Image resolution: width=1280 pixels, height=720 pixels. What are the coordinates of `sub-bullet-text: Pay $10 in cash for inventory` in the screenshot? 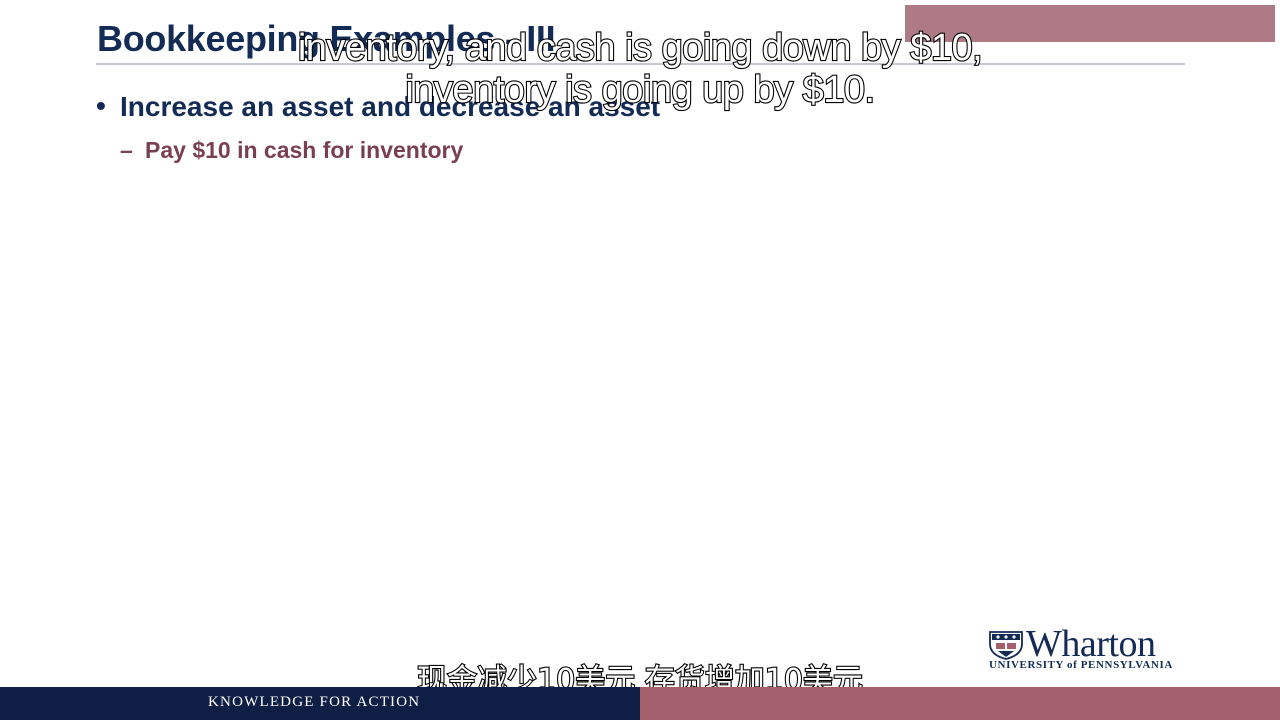 It's located at (304, 150).